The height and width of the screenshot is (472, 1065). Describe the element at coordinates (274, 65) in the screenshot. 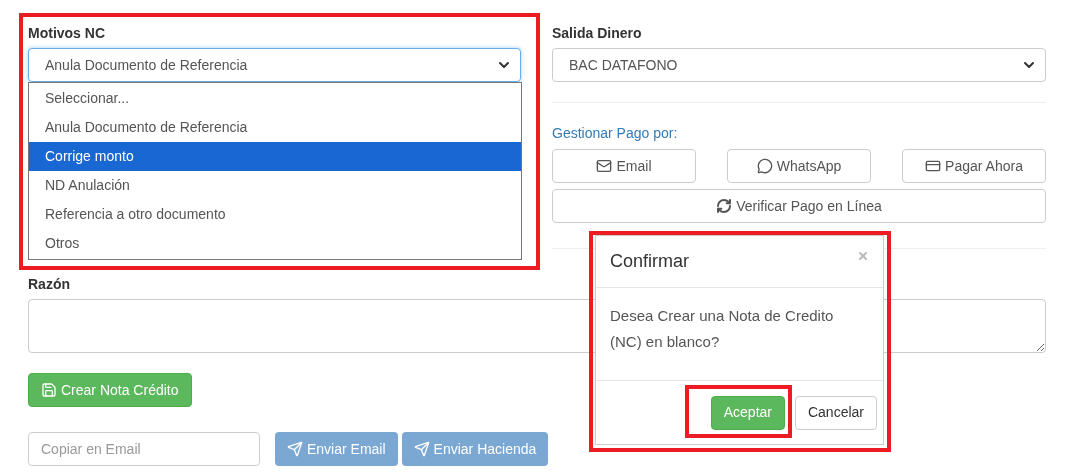

I see `reason-select: Anula Documento de Referencia` at that location.